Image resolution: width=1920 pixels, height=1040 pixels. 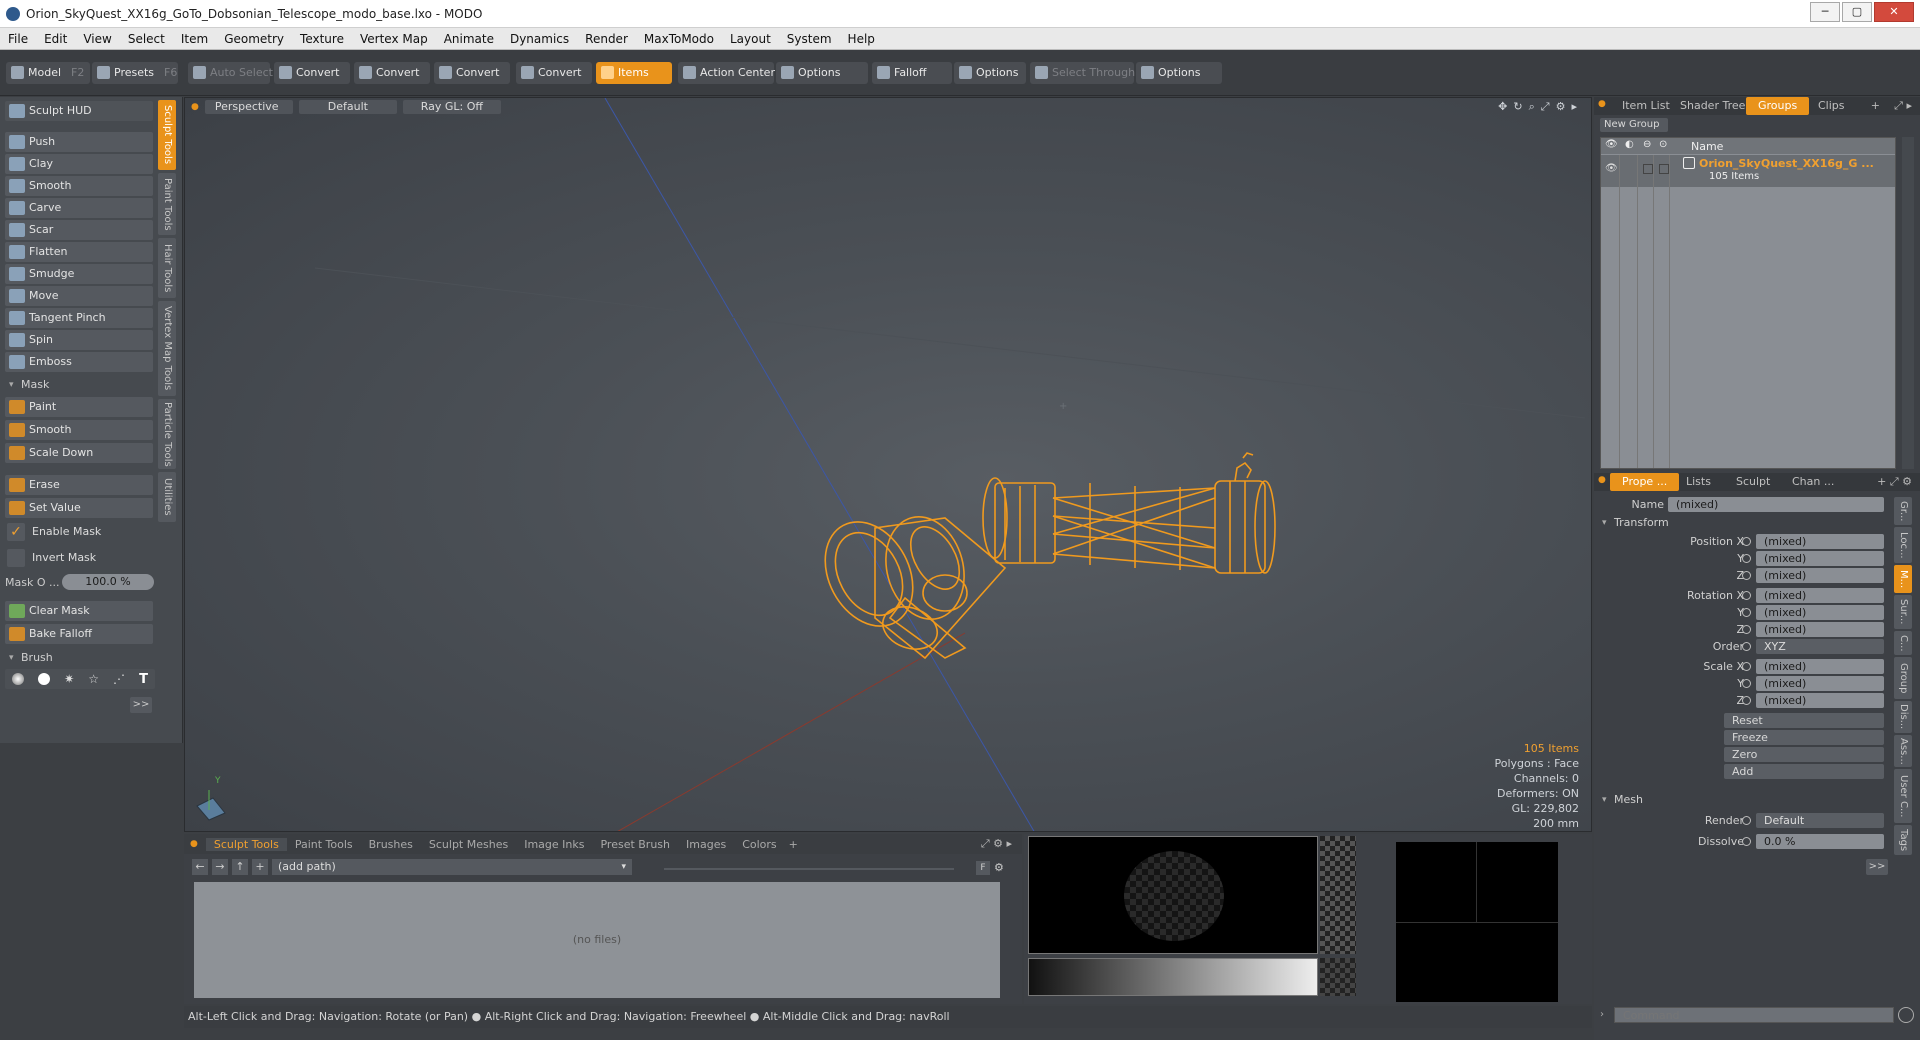 I want to click on mask-section-header: Mask, so click(x=79, y=385).